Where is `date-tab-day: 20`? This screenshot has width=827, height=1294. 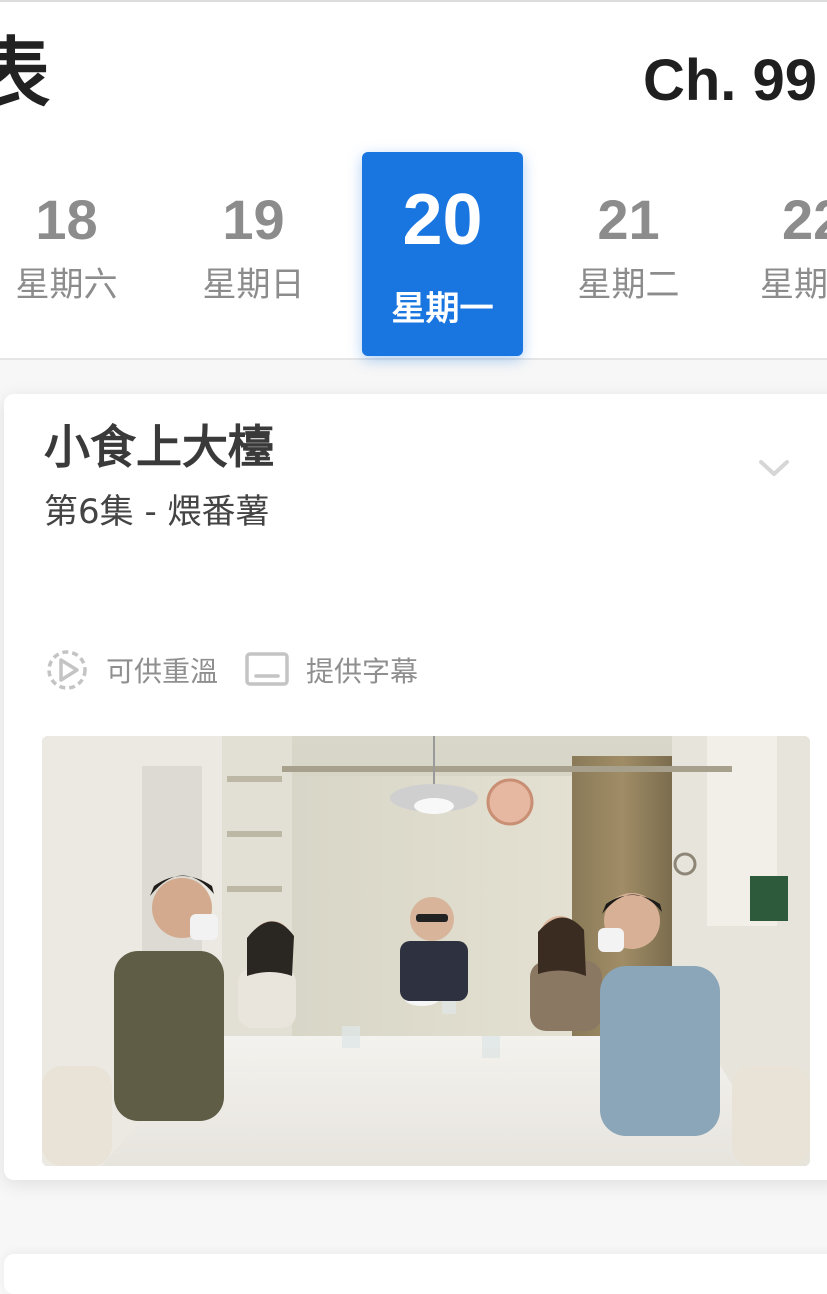 date-tab-day: 20 is located at coordinates (442, 220).